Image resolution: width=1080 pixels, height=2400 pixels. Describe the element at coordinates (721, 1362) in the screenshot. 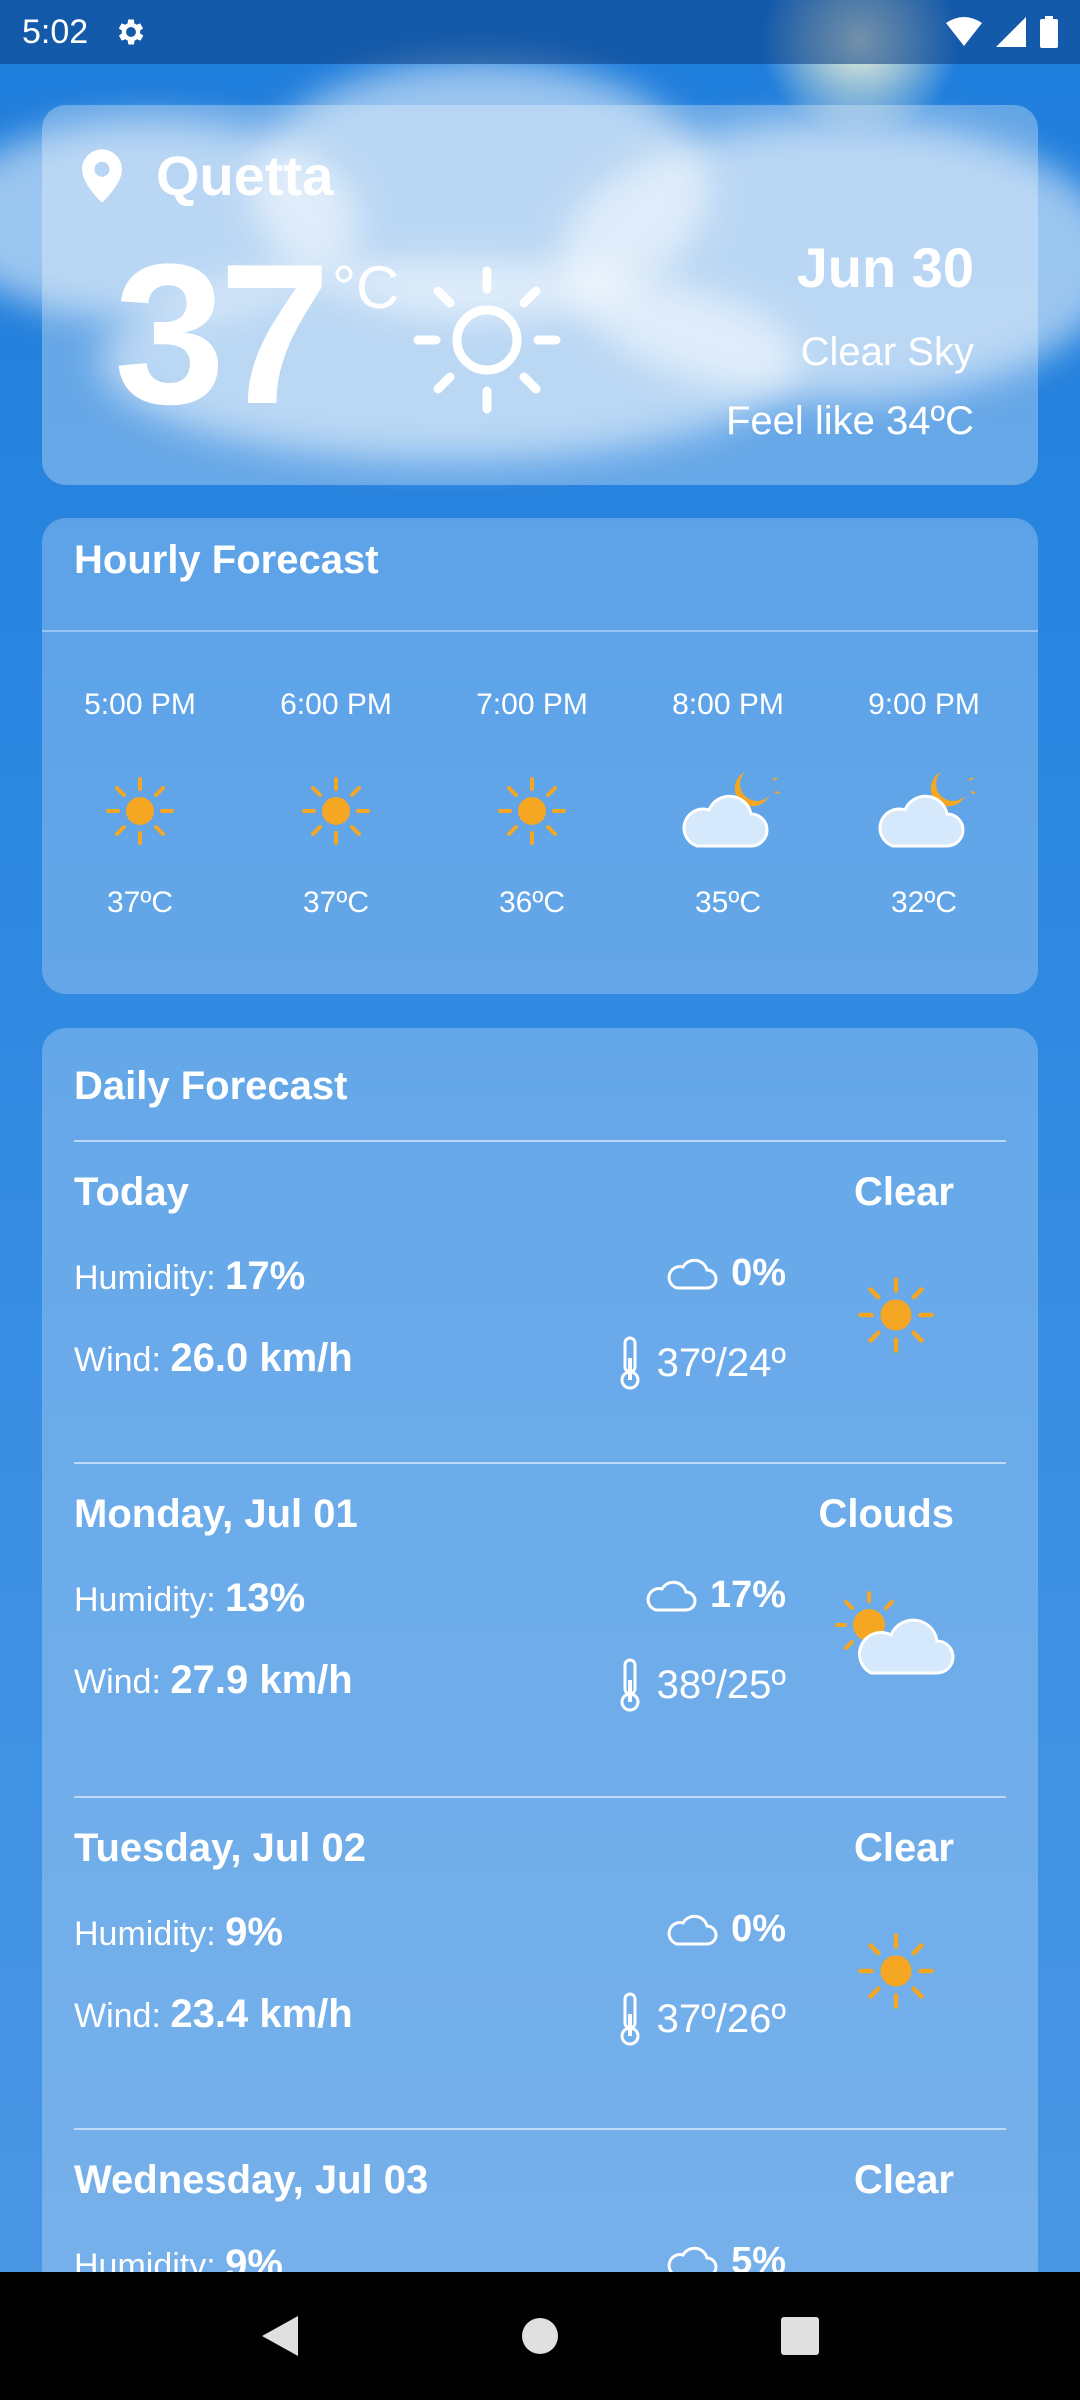

I see `temp-range-value: 37º/24º` at that location.